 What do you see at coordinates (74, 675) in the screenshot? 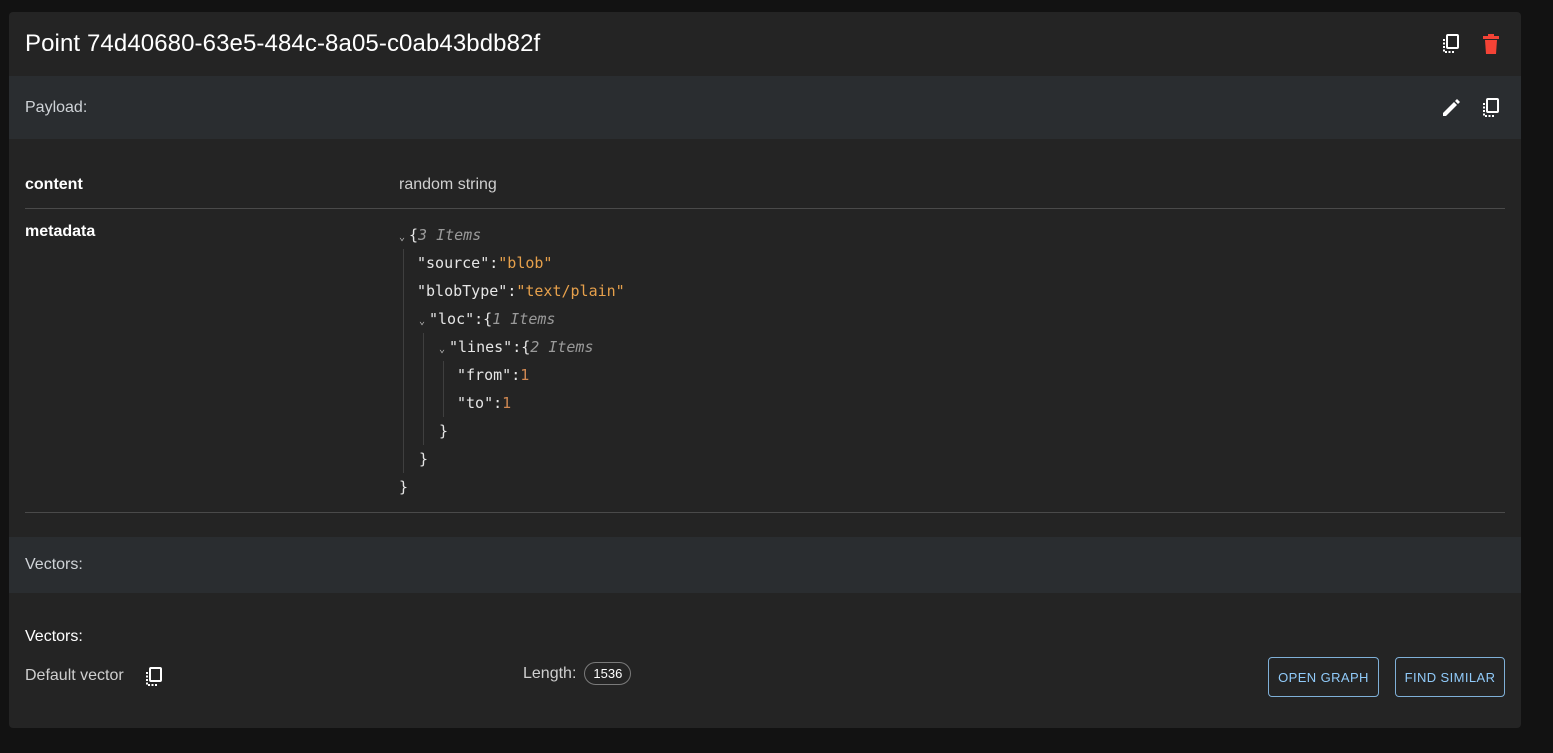
I see `default-vector-label: Default vector` at bounding box center [74, 675].